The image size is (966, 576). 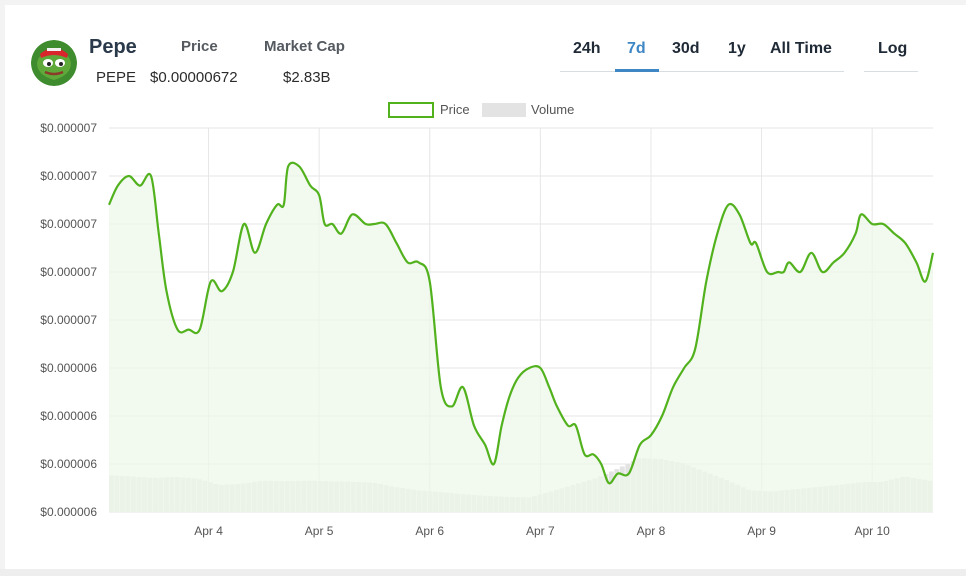 I want to click on x-axis-ticks: Apr 4 Apr 5 Apr 6 Apr 7 Apr 8 Apr 9 Apr 10, so click(x=542, y=531).